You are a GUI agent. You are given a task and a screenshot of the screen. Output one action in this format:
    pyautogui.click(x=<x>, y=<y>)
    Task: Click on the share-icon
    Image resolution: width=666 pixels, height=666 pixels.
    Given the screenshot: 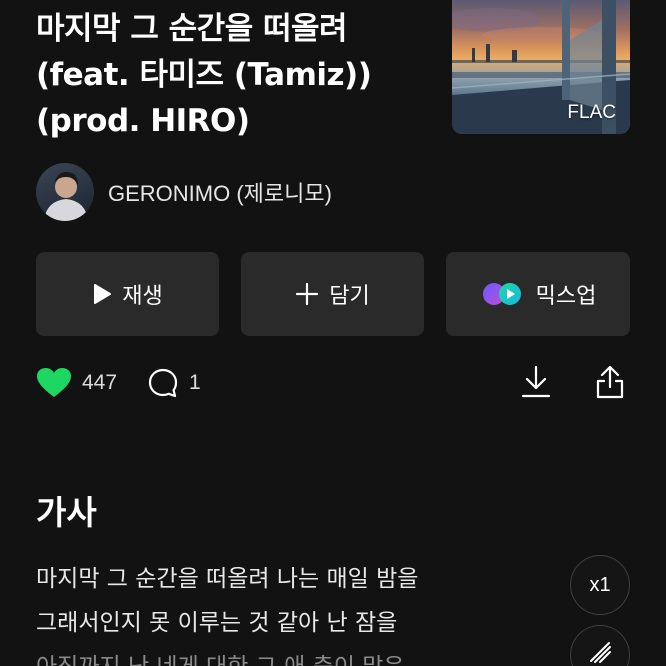 What is the action you would take?
    pyautogui.click(x=610, y=384)
    